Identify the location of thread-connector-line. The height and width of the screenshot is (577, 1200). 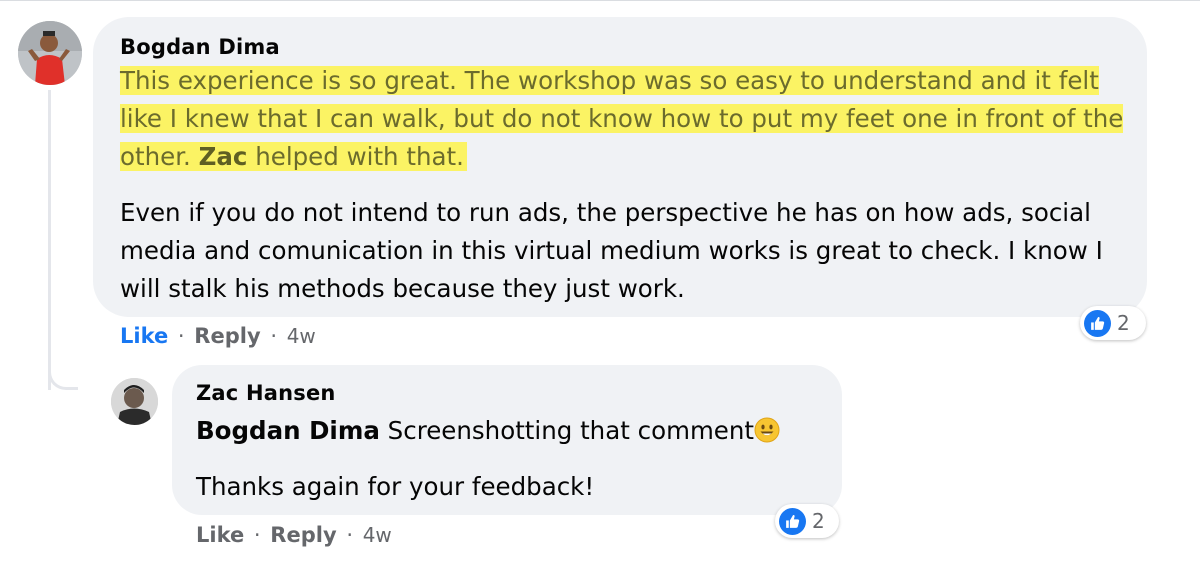
(49, 240).